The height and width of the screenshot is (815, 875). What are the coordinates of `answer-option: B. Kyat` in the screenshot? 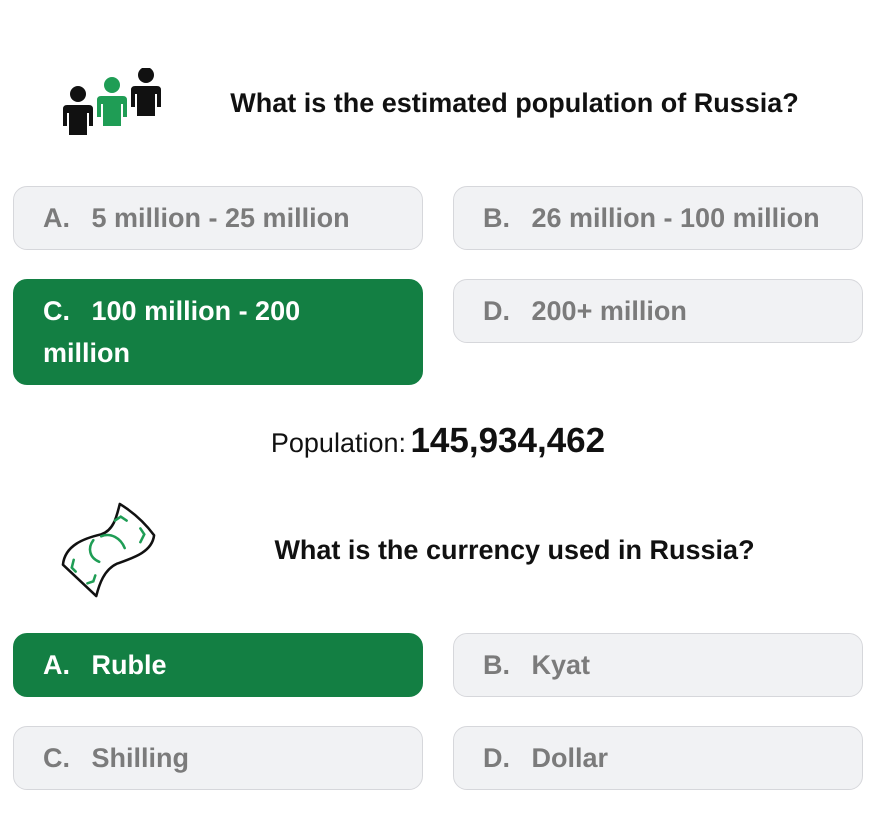 It's located at (658, 665).